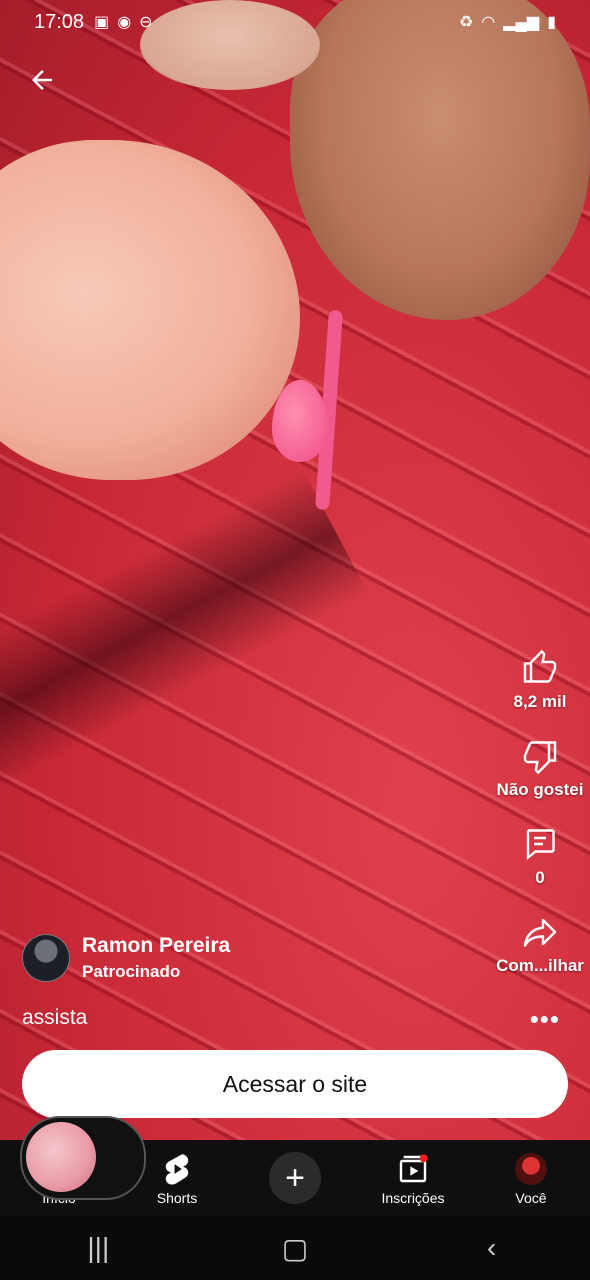  I want to click on status-bar: 17:08 ▣ ◉ ⊖ ♻ ◠ ▂▄▆ ▮, so click(295, 22).